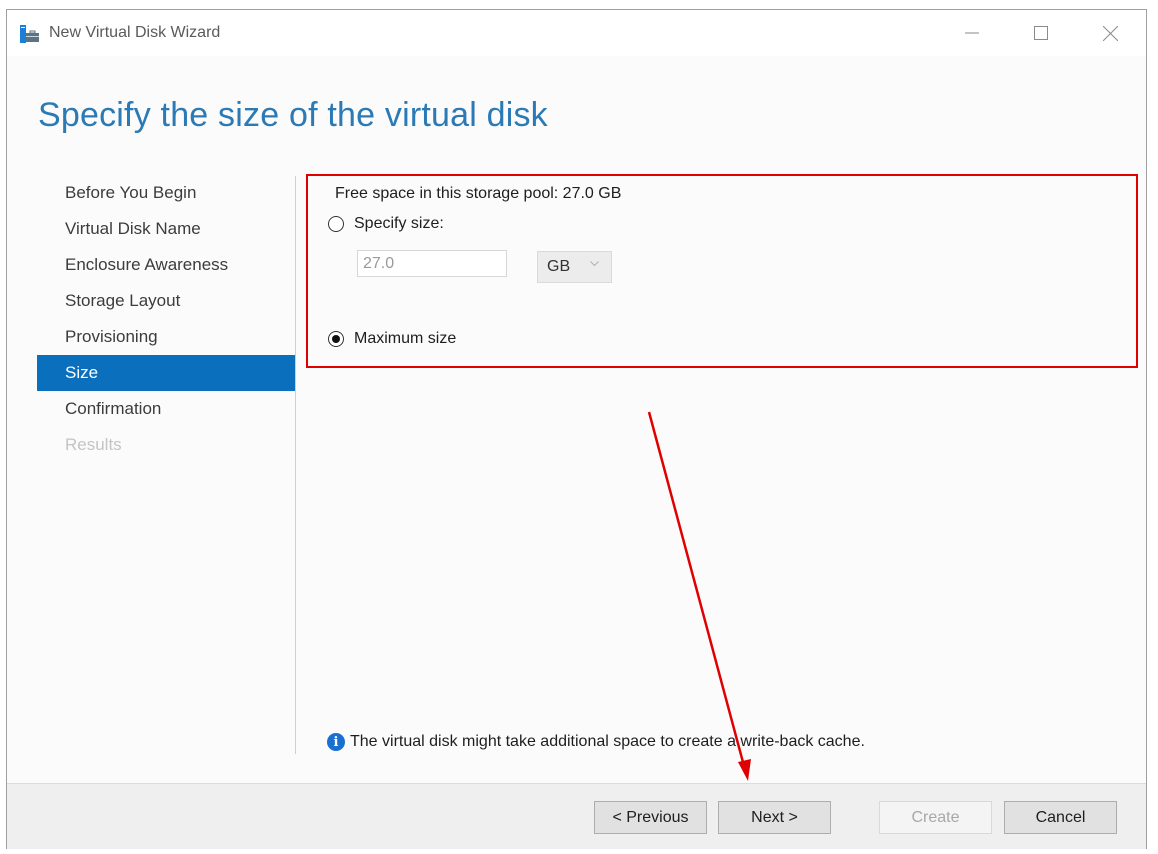 Image resolution: width=1158 pixels, height=854 pixels. What do you see at coordinates (576, 33) in the screenshot?
I see `title-bar: New Virtual Disk Wizard` at bounding box center [576, 33].